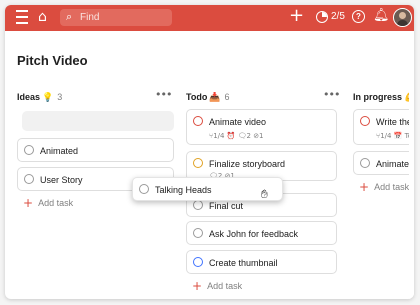 Image resolution: width=420 pixels, height=305 pixels. I want to click on search-icon: ⌕, so click(69, 16).